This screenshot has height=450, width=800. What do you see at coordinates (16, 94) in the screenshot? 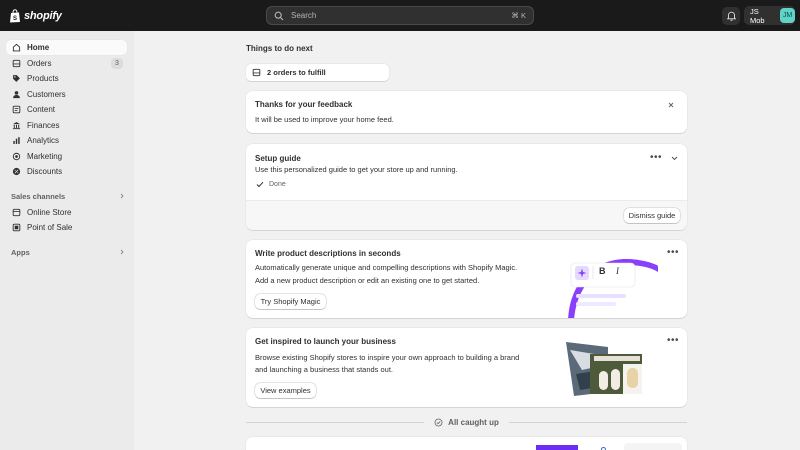
I see `person-icon` at bounding box center [16, 94].